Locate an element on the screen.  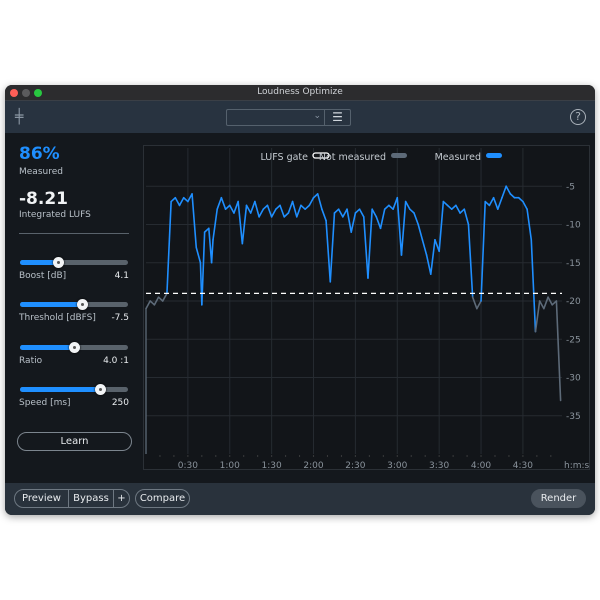
x-tick-label: 3:00 is located at coordinates (397, 466).